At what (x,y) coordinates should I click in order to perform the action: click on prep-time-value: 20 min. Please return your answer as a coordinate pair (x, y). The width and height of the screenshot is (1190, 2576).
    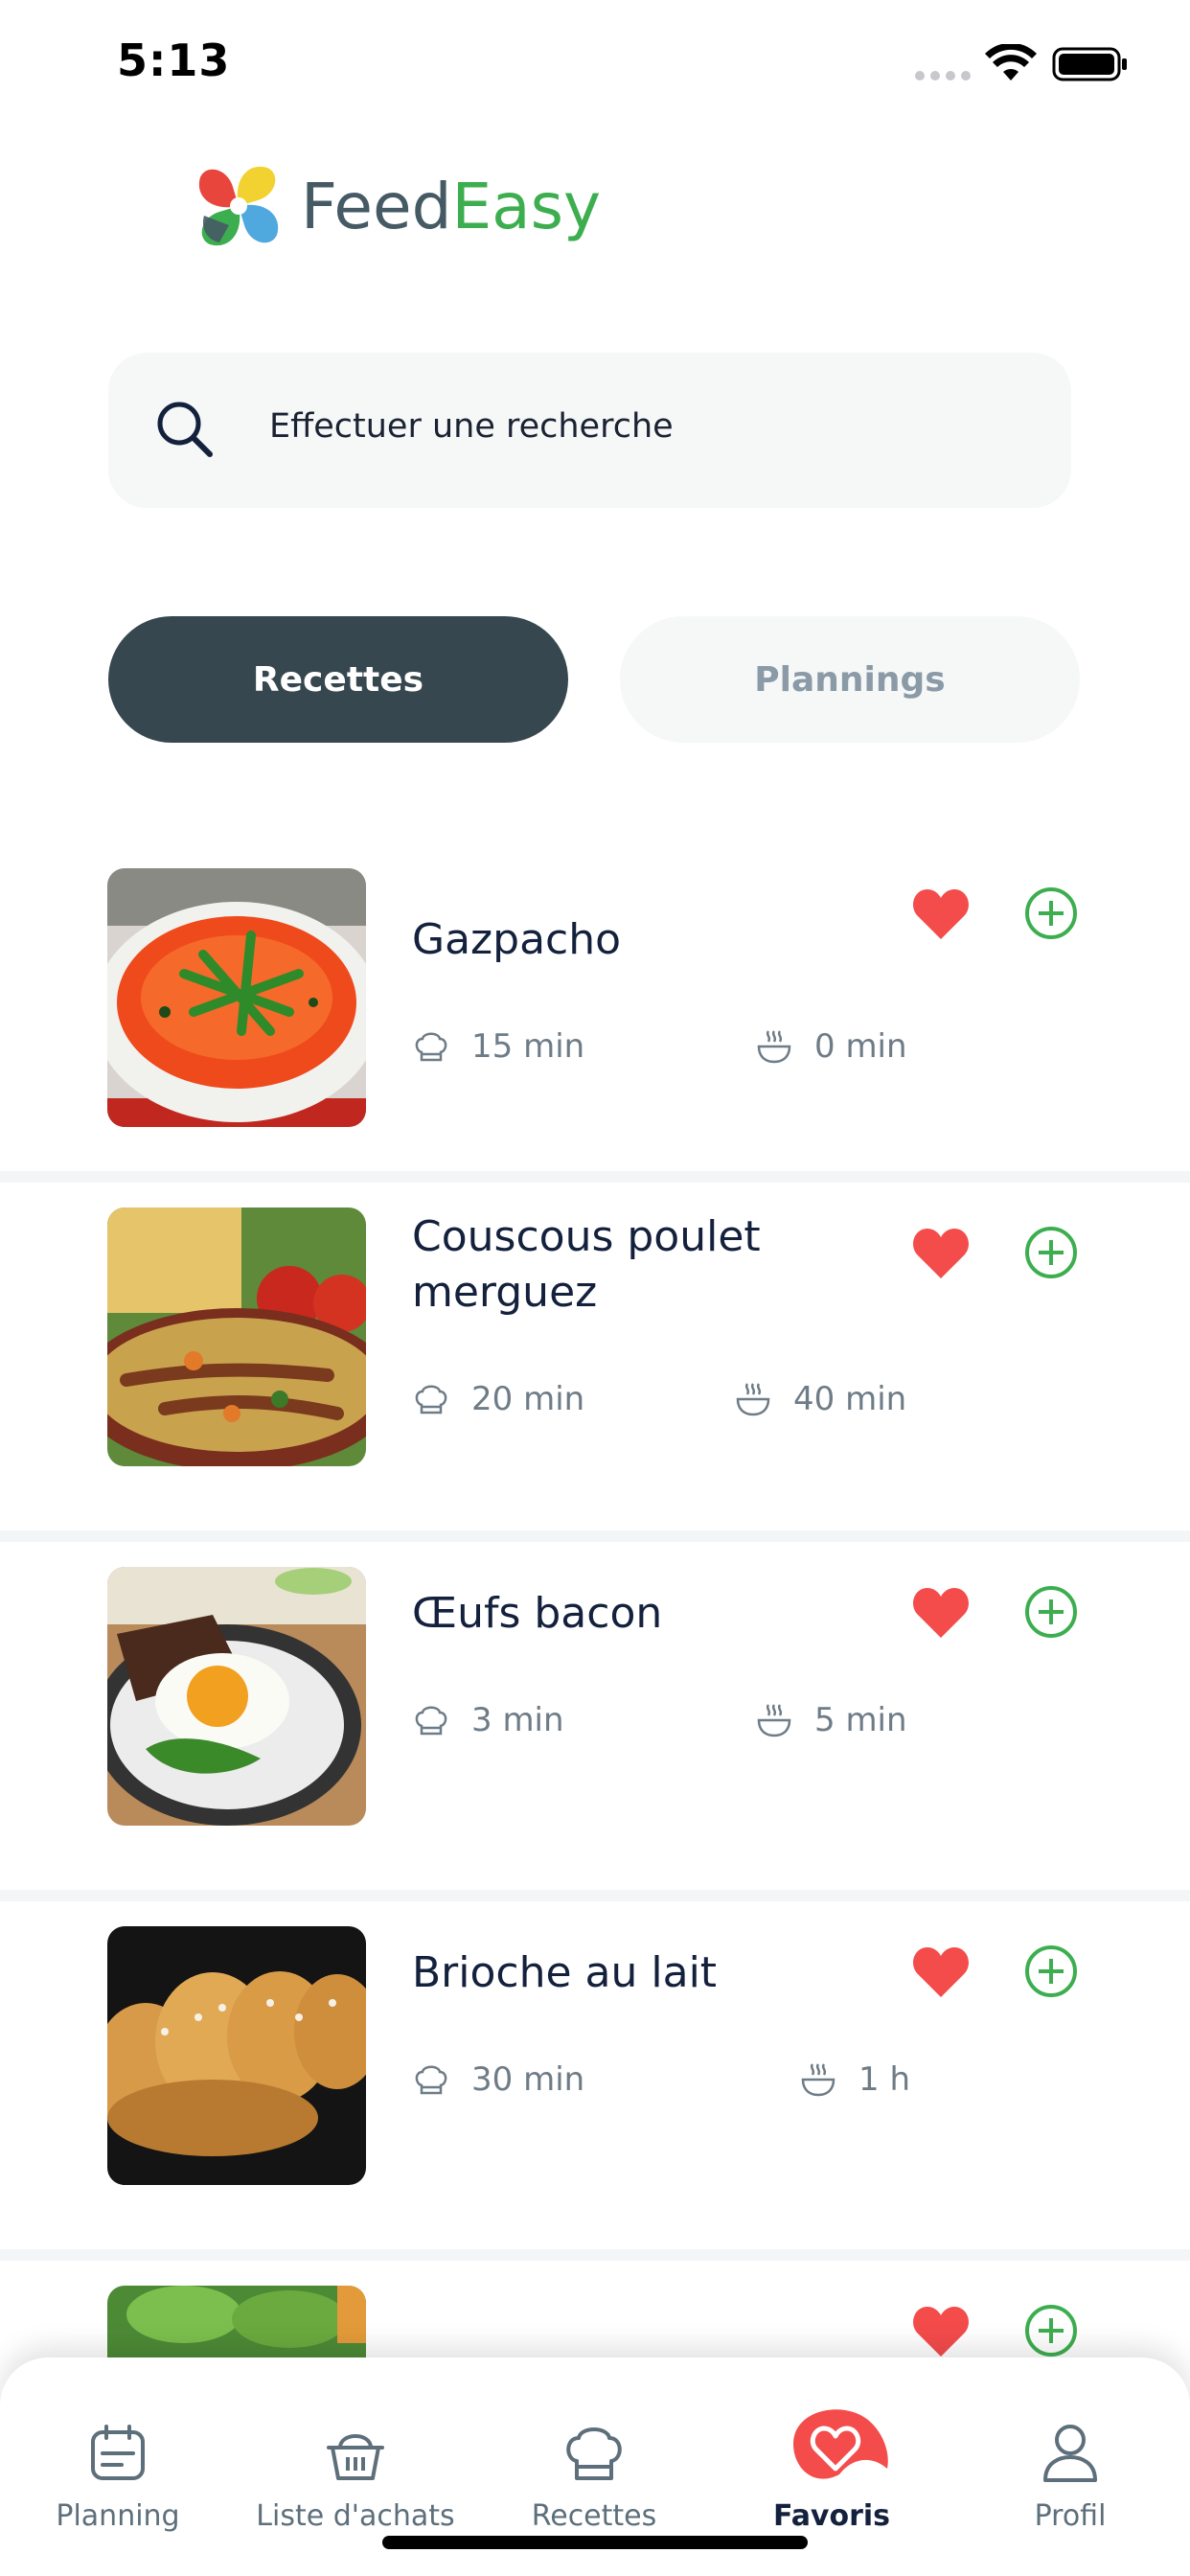
    Looking at the image, I should click on (528, 1399).